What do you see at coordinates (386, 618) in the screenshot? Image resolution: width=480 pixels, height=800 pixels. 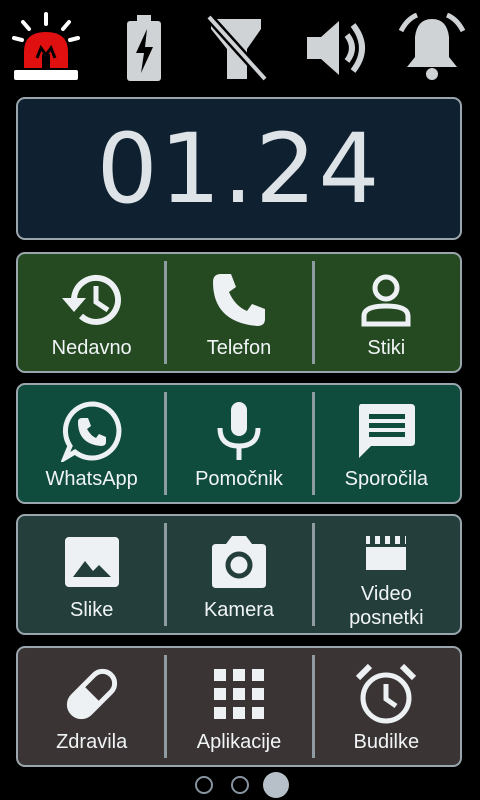 I see `tile-label-line2: posnetki` at bounding box center [386, 618].